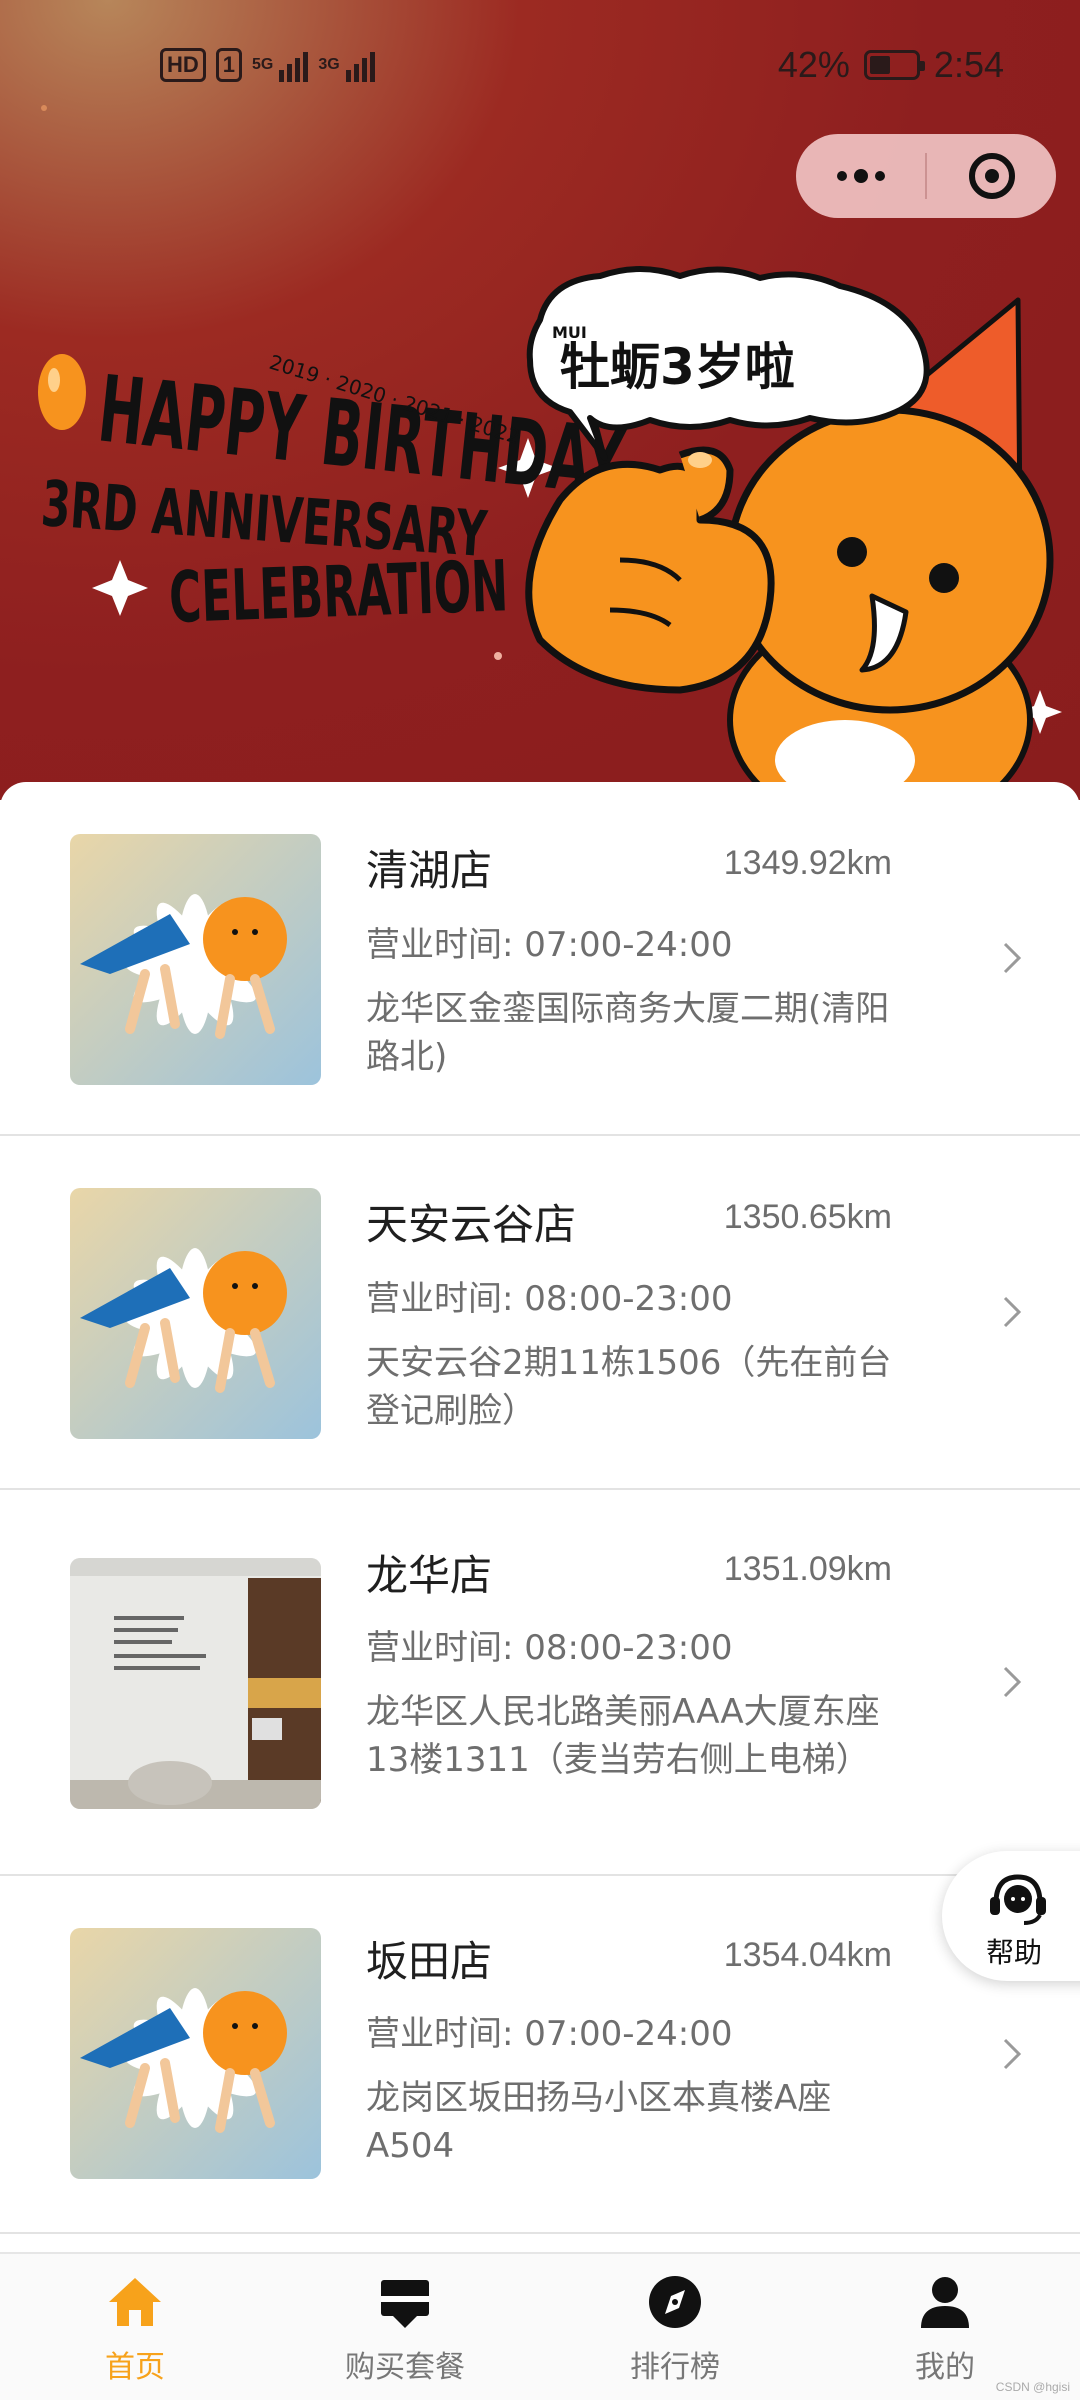 The height and width of the screenshot is (2400, 1080). I want to click on tab-mine: 我的, so click(945, 2327).